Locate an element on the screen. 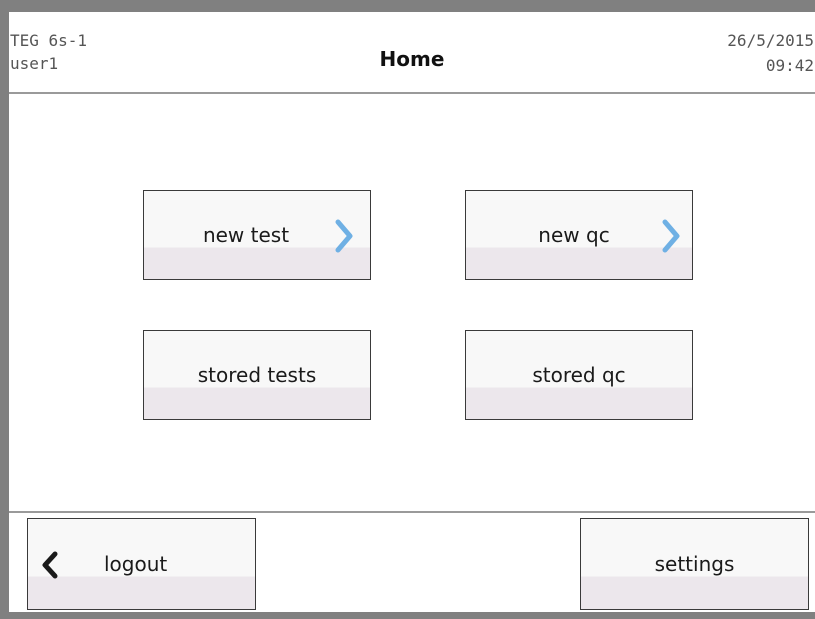 The height and width of the screenshot is (619, 815). time-display: 09:42 is located at coordinates (789, 65).